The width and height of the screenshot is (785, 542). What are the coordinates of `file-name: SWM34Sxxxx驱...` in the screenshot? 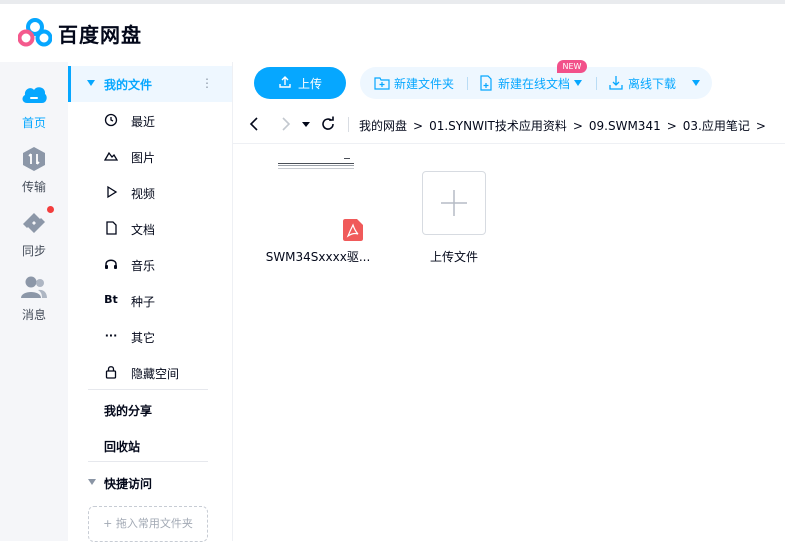 It's located at (318, 257).